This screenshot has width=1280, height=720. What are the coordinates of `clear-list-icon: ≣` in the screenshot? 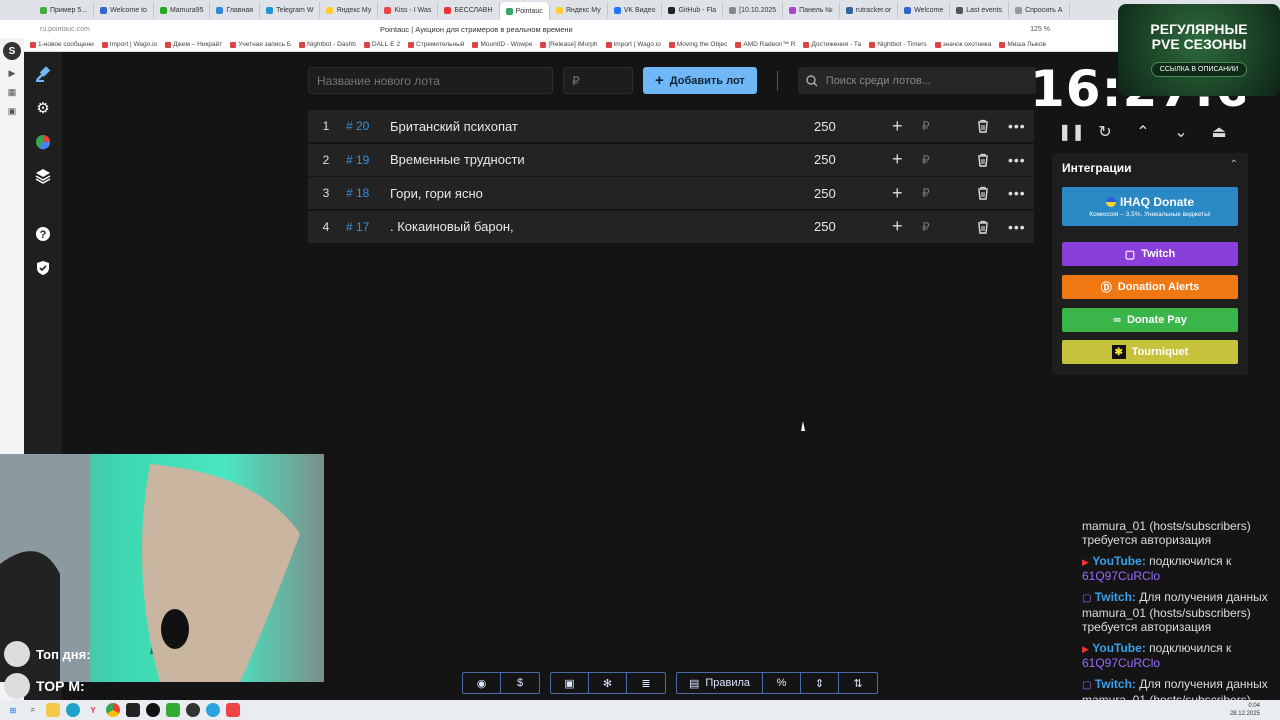 It's located at (646, 683).